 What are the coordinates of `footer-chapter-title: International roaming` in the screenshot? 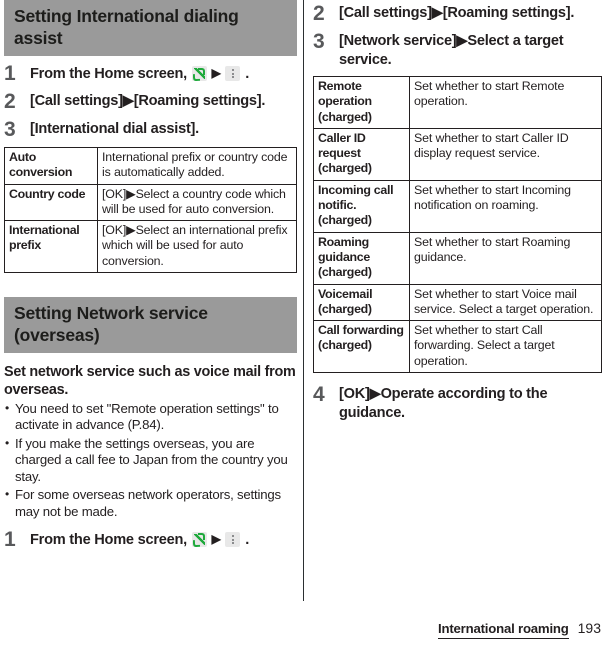 It's located at (503, 630).